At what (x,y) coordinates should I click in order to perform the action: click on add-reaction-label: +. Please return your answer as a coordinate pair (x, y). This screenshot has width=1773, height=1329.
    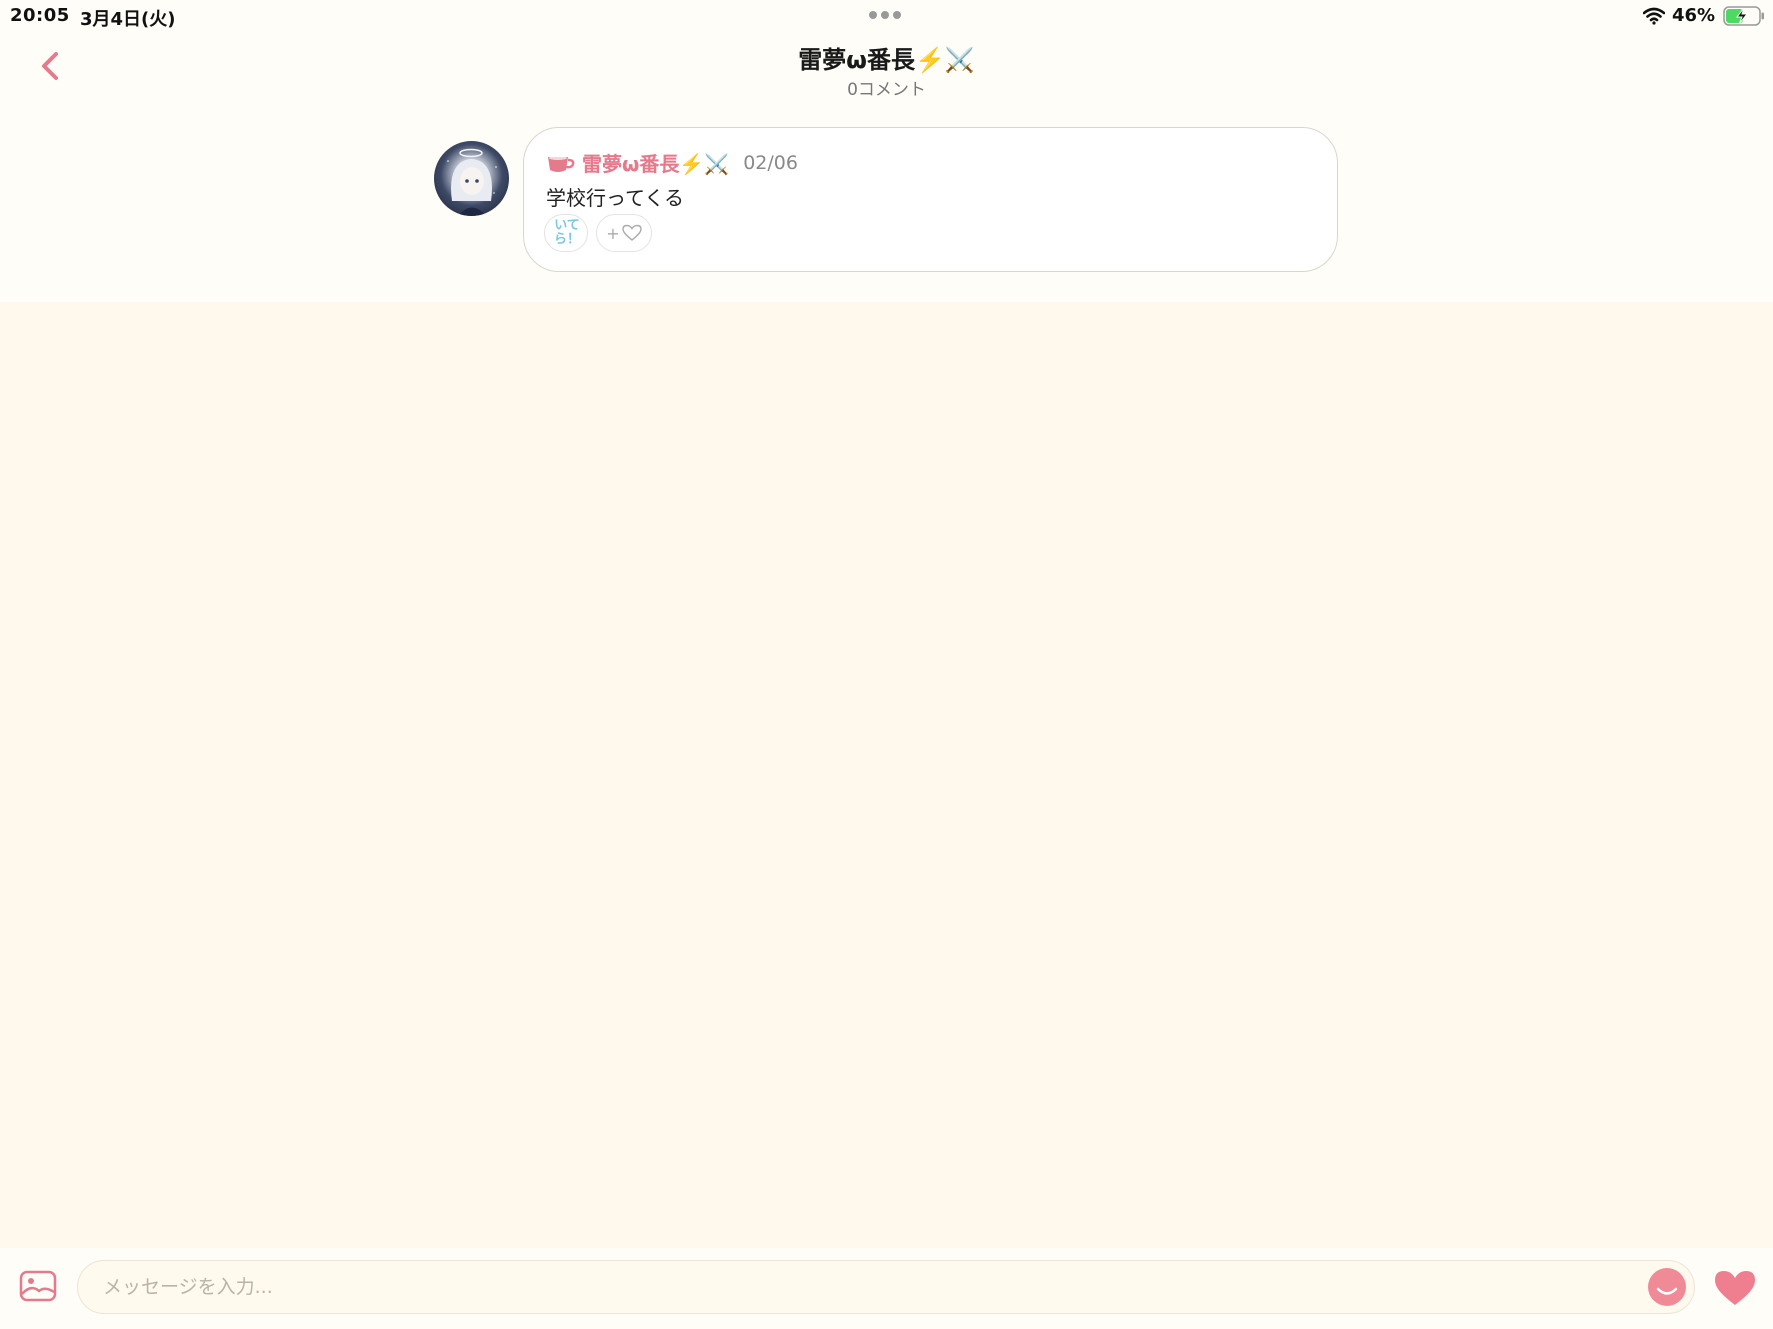
    Looking at the image, I should click on (613, 233).